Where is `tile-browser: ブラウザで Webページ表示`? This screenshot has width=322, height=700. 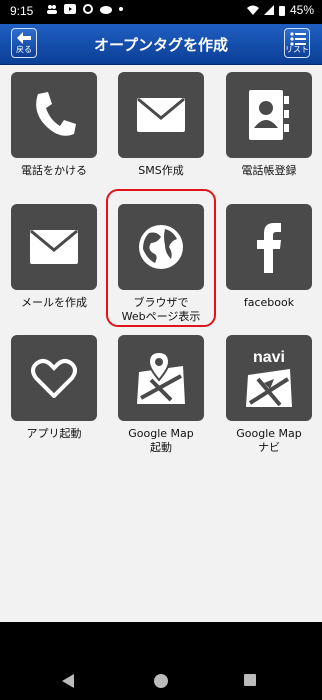
tile-browser: ブラウザで Webページ表示 is located at coordinates (161, 264).